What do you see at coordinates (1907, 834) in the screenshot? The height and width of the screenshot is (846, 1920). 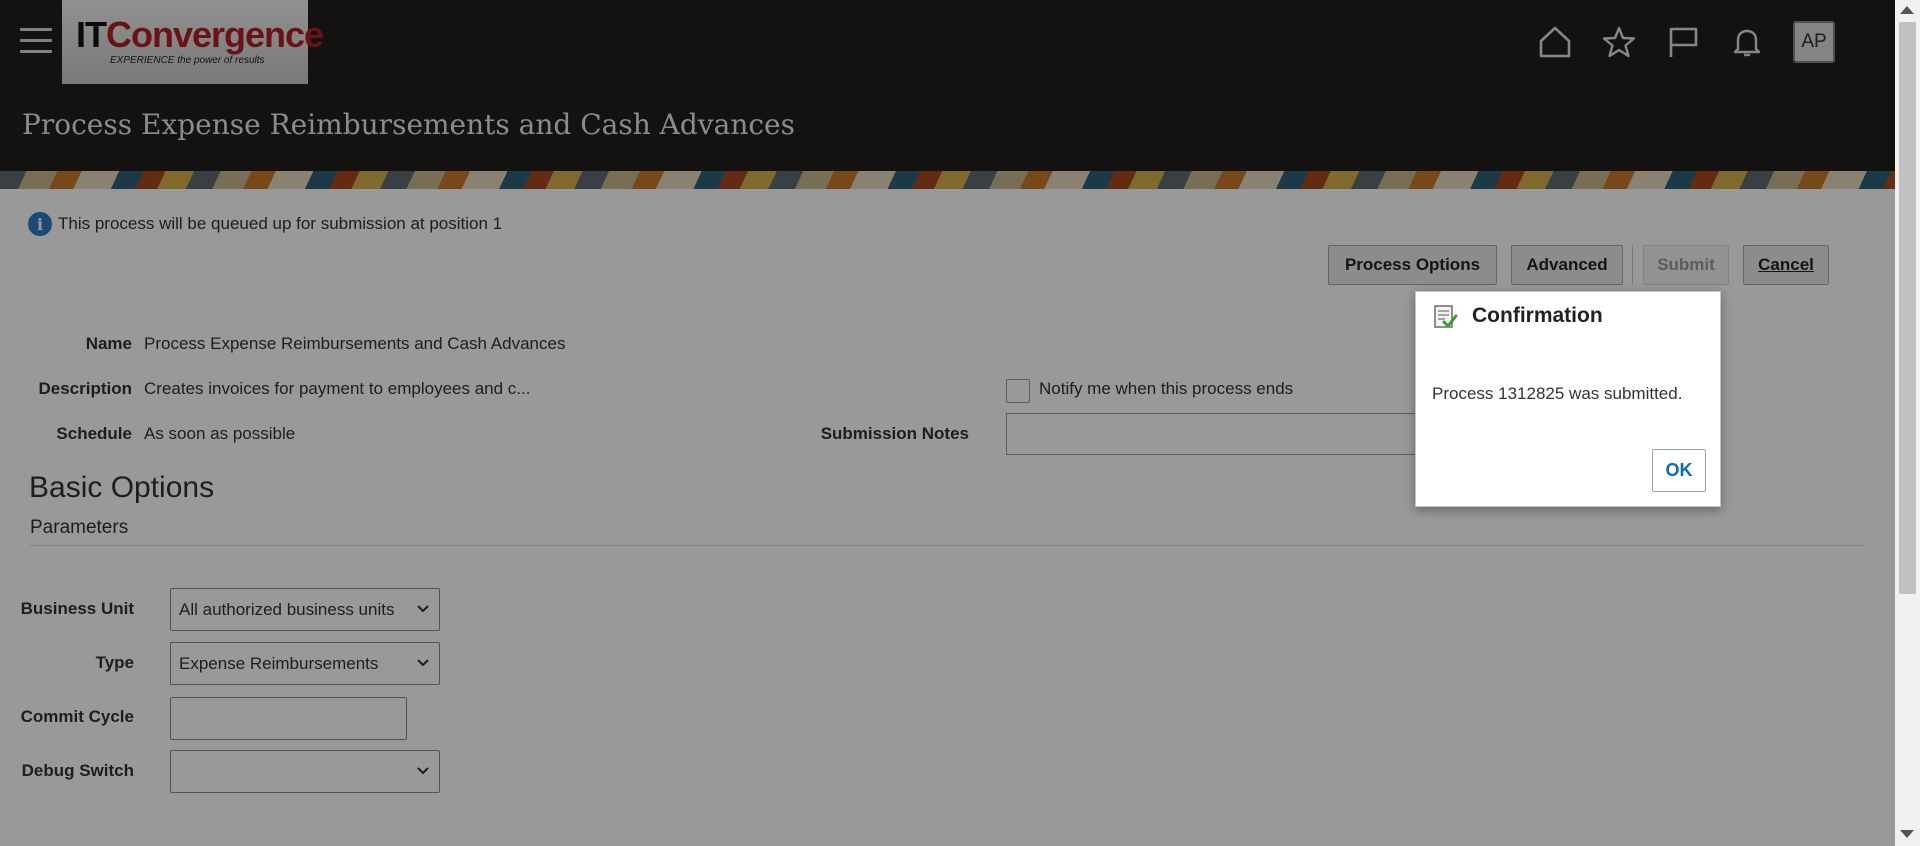 I see `scroll-down-arrow-icon` at bounding box center [1907, 834].